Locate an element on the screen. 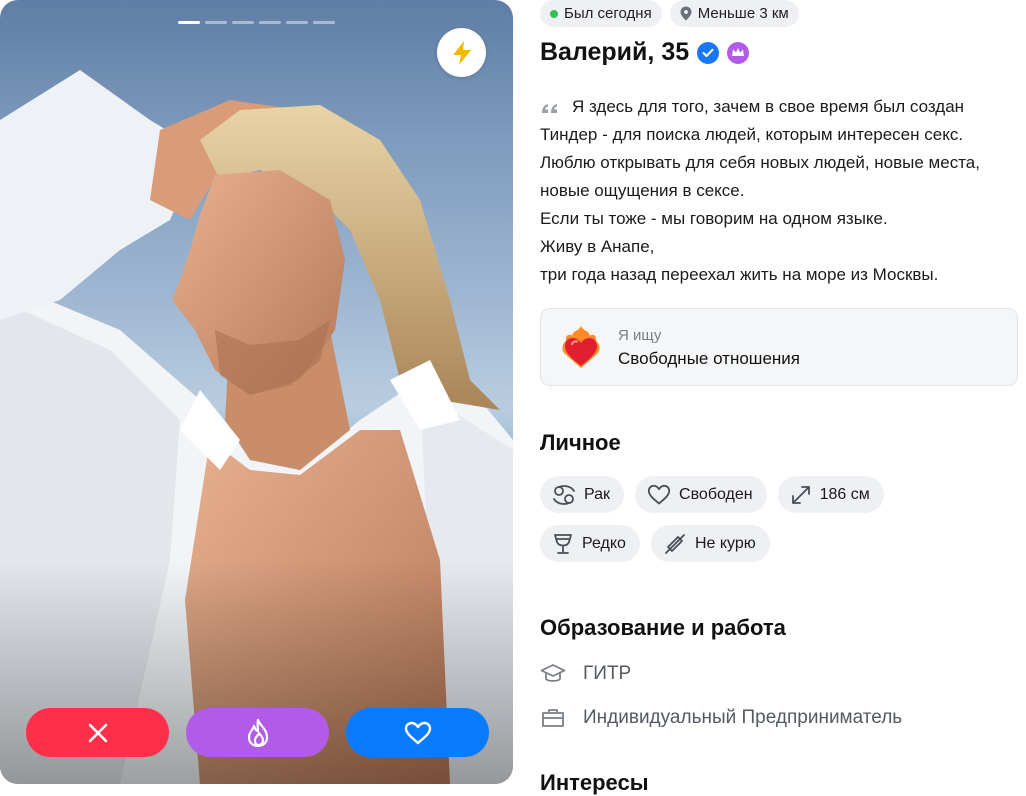 Image resolution: width=1026 pixels, height=796 pixels. looking-for-card: Я ищу Свободные отношения is located at coordinates (779, 347).